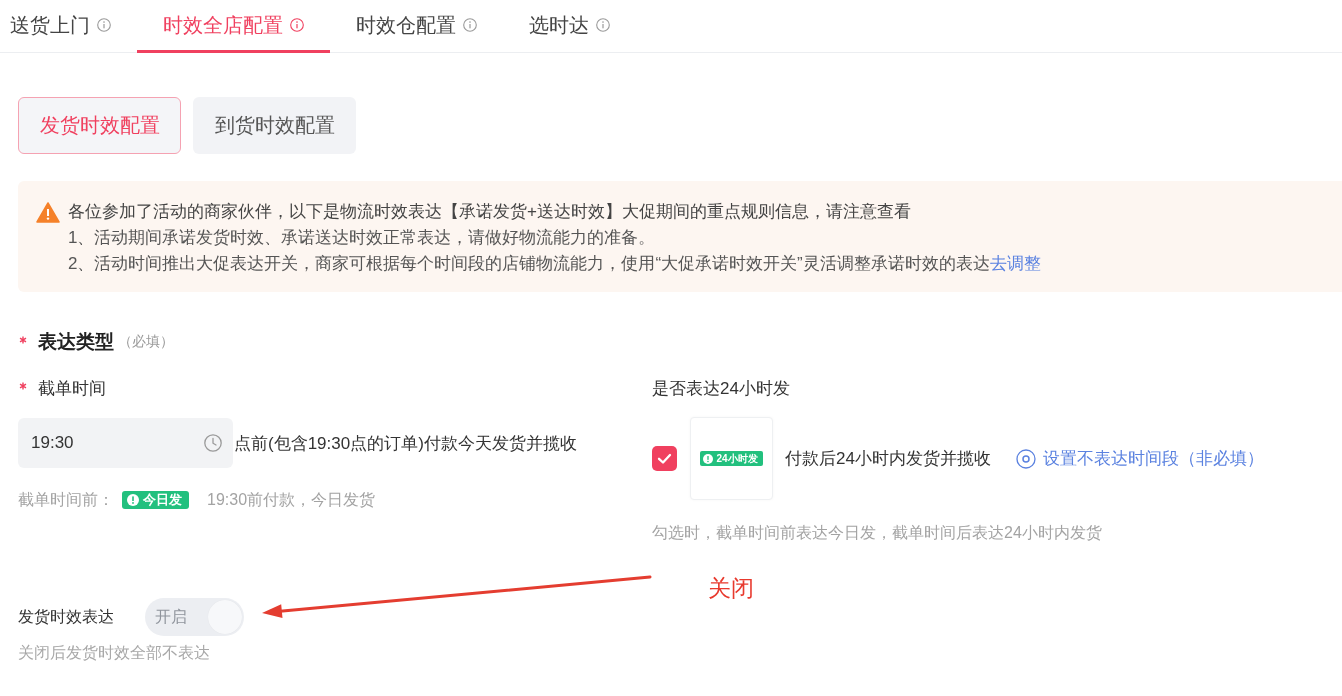 This screenshot has width=1342, height=696. What do you see at coordinates (213, 443) in the screenshot?
I see `clock-icon` at bounding box center [213, 443].